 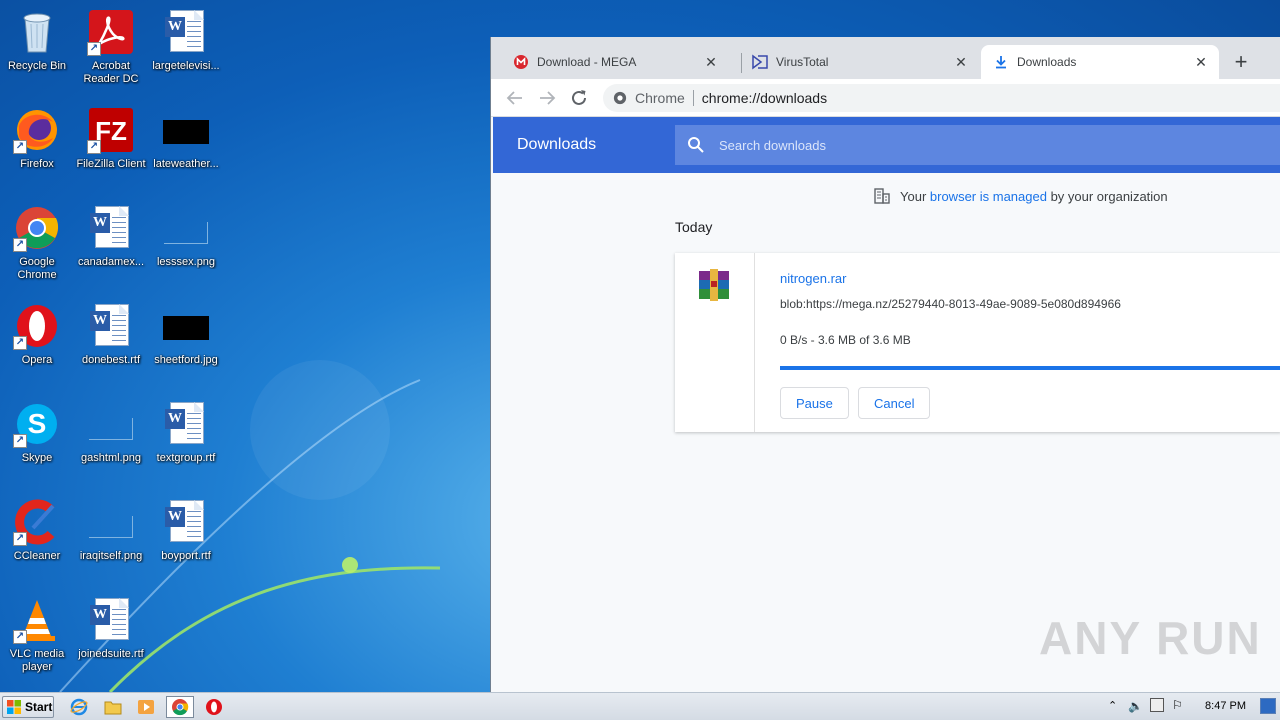 What do you see at coordinates (587, 62) in the screenshot?
I see `tab-title: Download - MEGA` at bounding box center [587, 62].